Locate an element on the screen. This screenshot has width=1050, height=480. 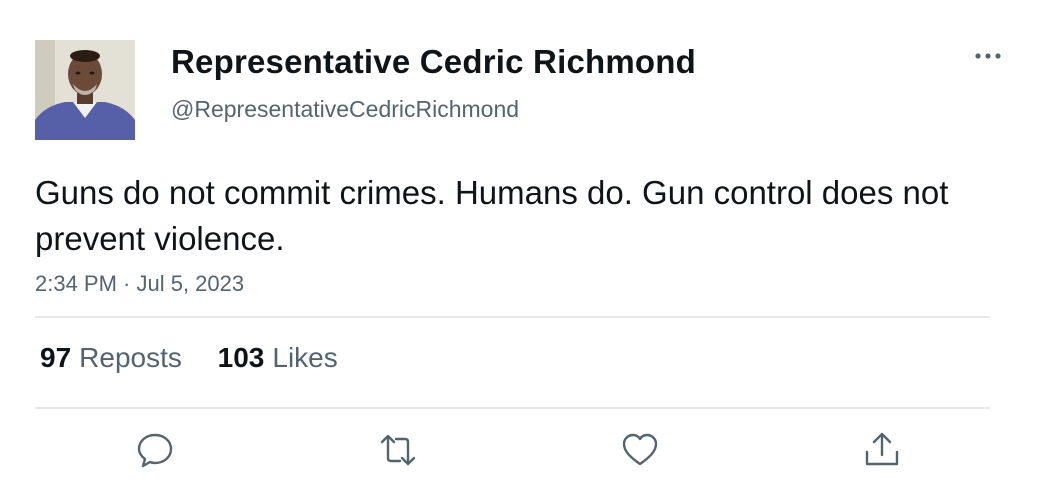
reply-button is located at coordinates (155, 450).